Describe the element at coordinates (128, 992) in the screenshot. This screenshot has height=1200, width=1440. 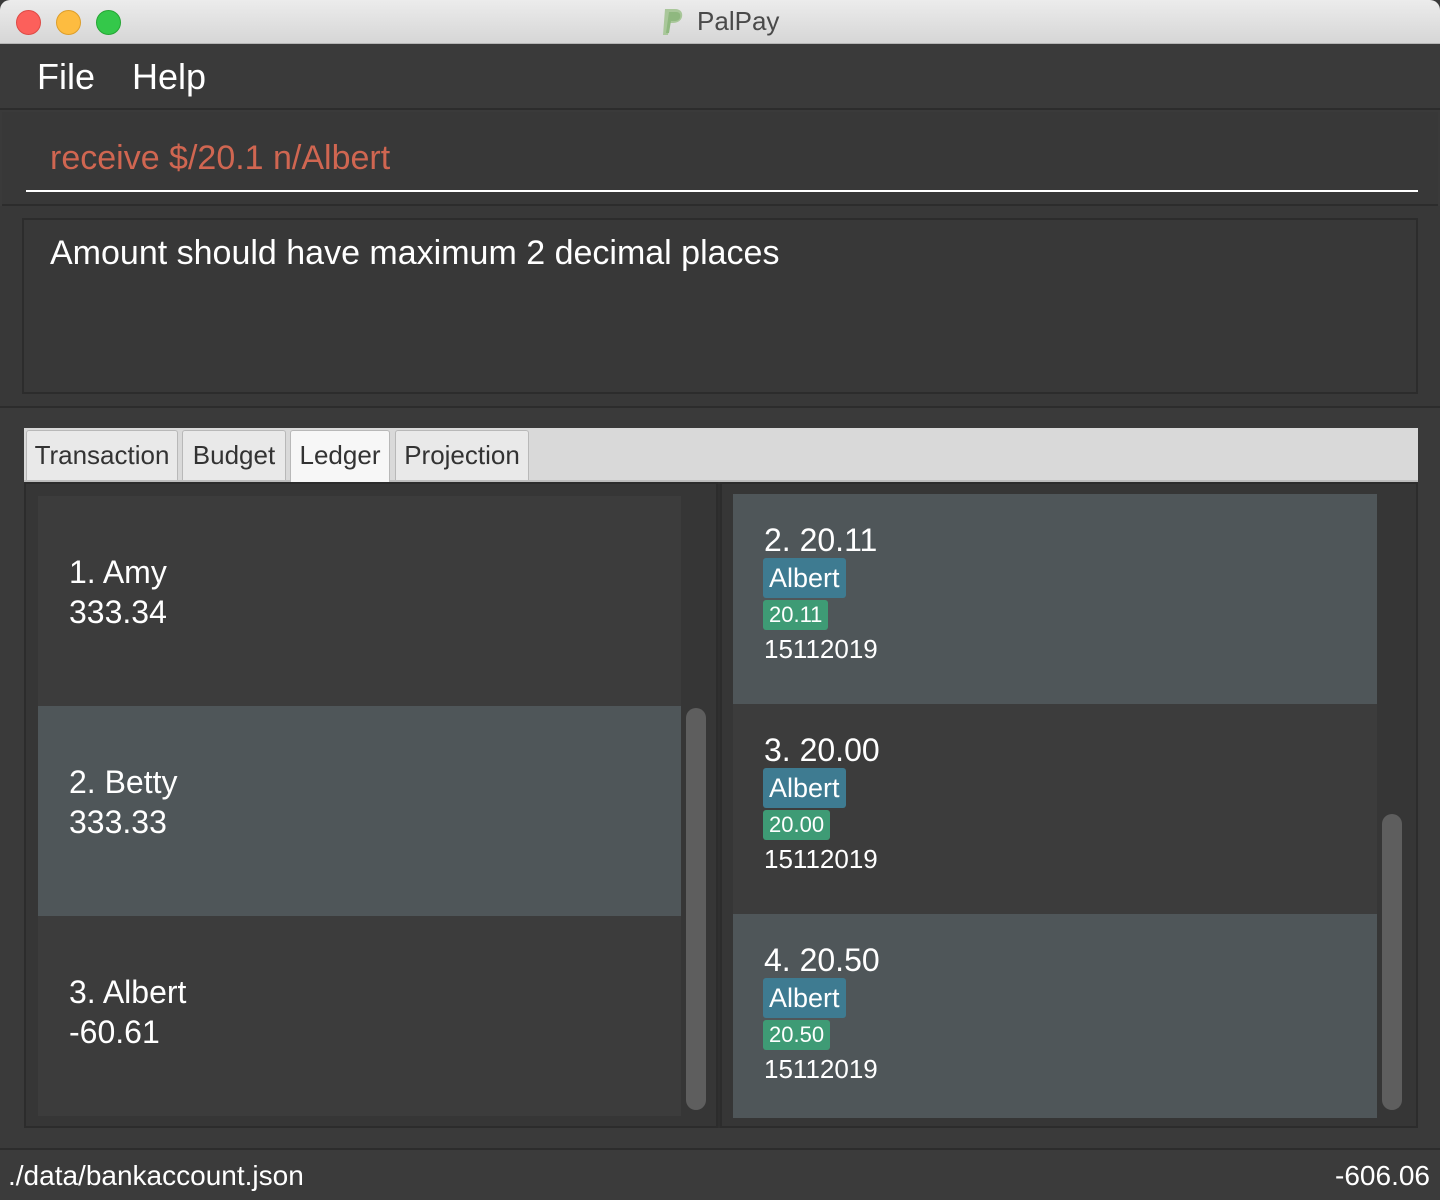
I see `person-name: 3. Albert` at that location.